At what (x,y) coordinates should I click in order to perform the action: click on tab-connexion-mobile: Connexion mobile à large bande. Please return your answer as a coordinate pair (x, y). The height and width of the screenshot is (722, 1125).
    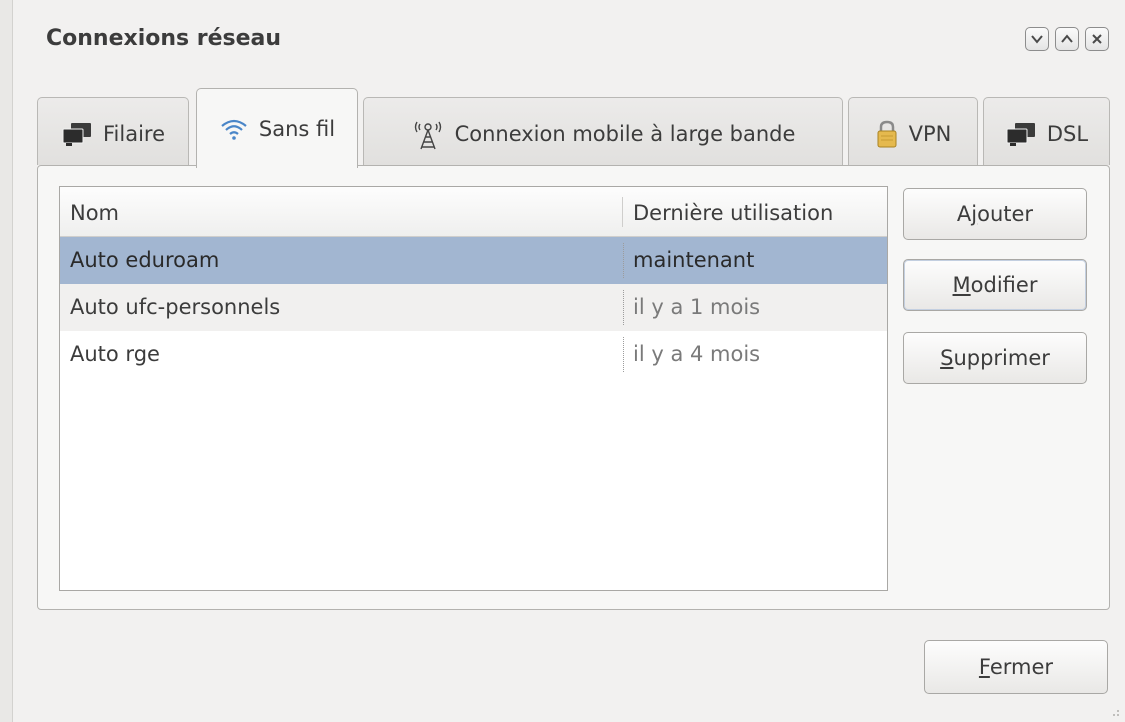
    Looking at the image, I should click on (603, 131).